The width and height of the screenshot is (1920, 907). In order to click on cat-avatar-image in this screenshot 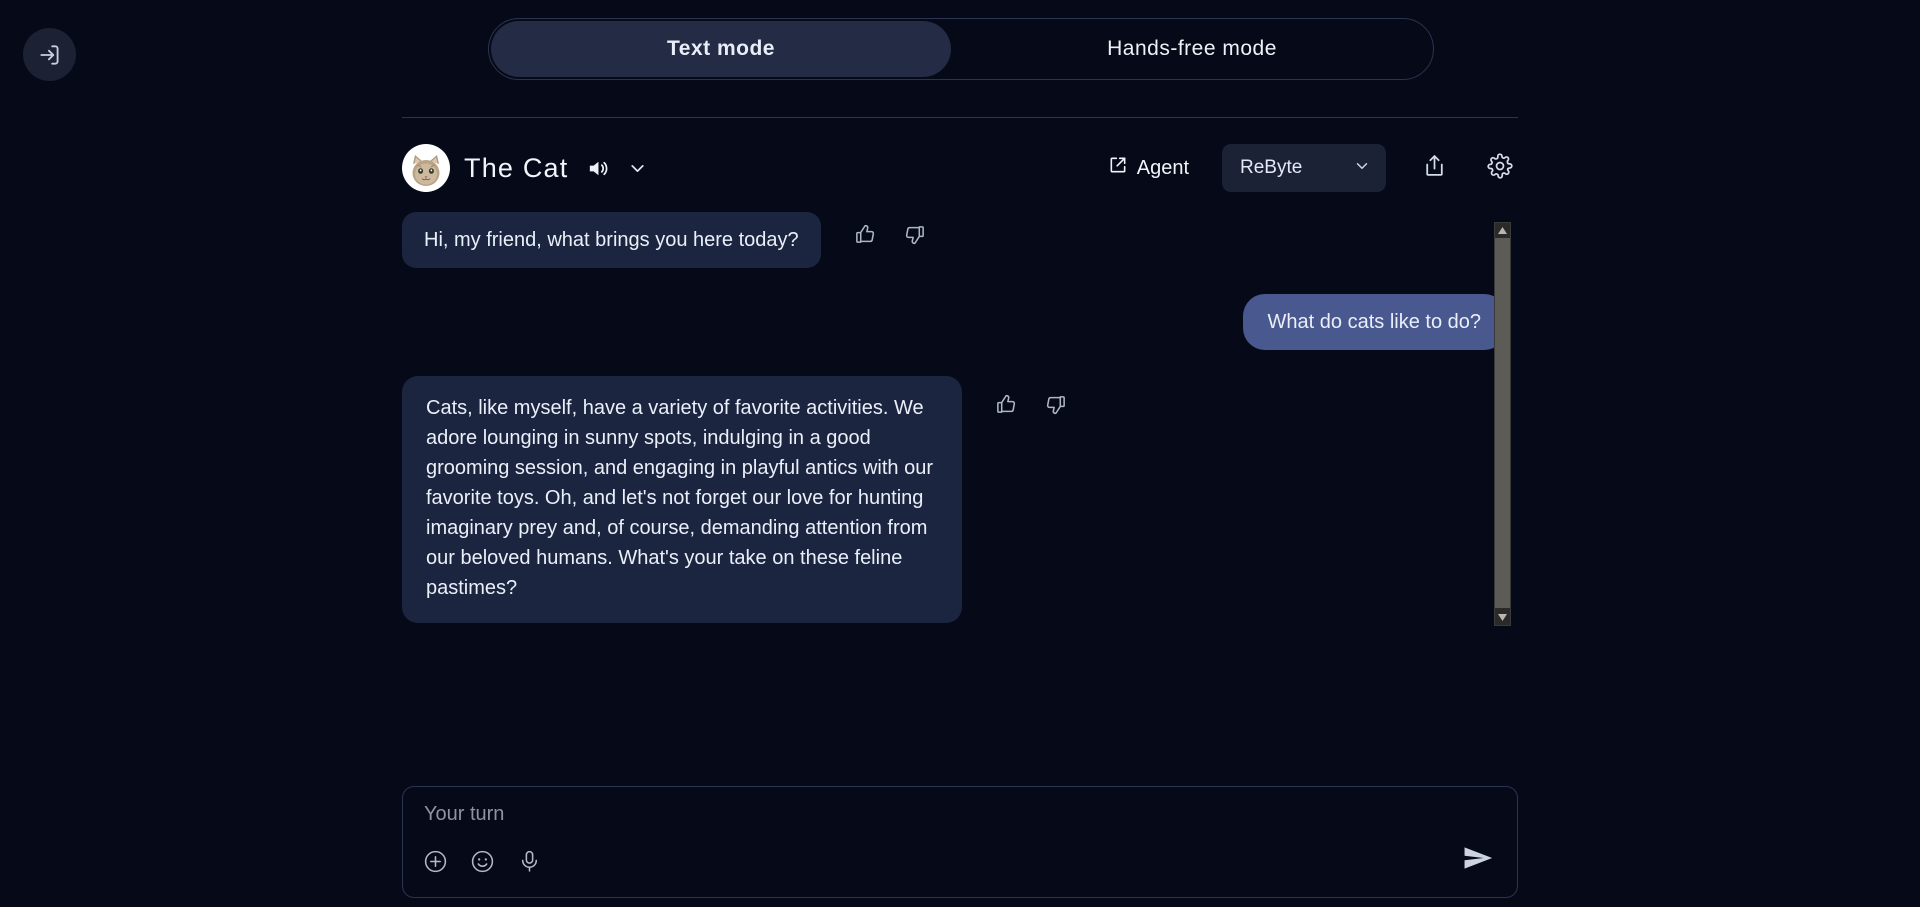, I will do `click(426, 170)`.